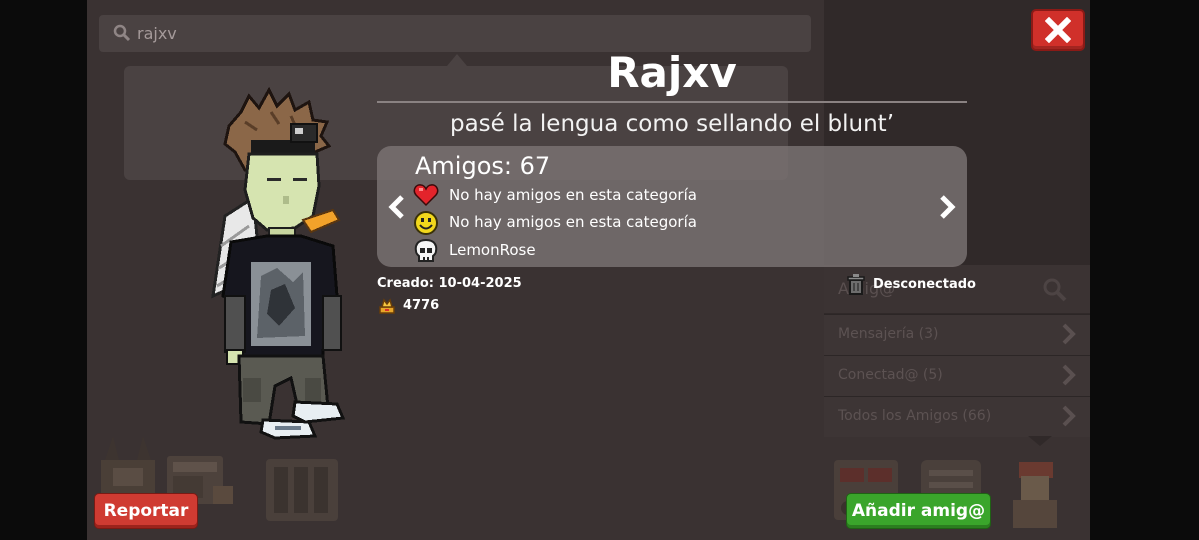 Image resolution: width=1199 pixels, height=540 pixels. I want to click on friends-row-label: Conectad@ (5), so click(890, 375).